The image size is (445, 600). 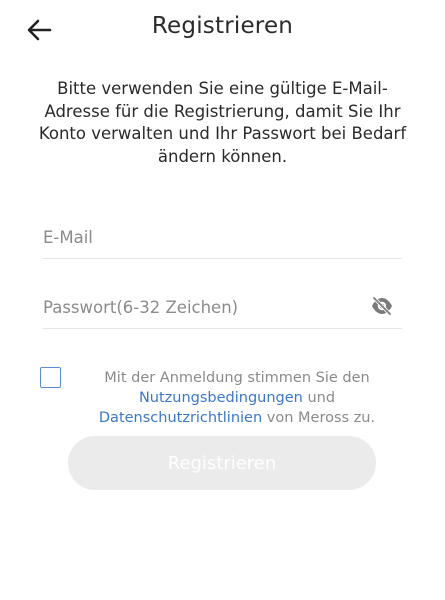 What do you see at coordinates (222, 26) in the screenshot?
I see `page-title: Registrieren` at bounding box center [222, 26].